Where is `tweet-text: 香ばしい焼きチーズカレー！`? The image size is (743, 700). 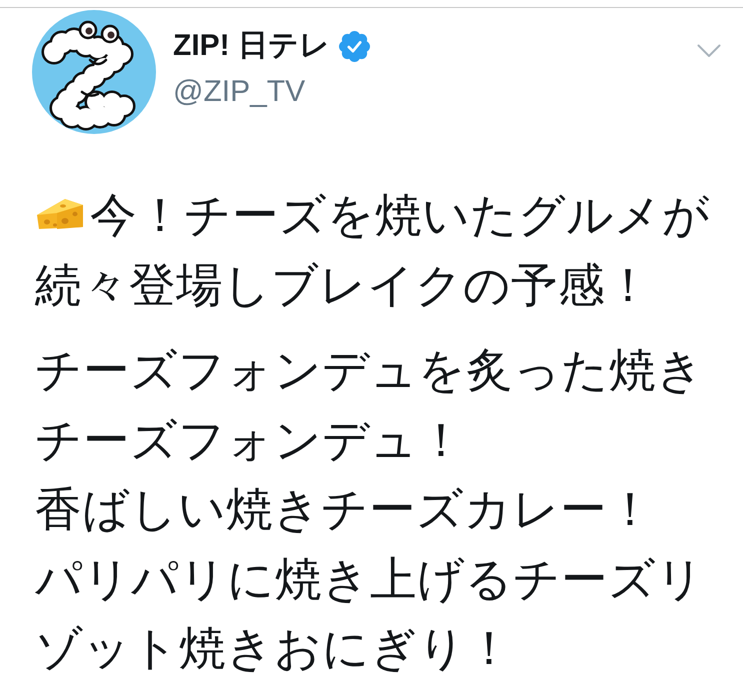 tweet-text: 香ばしい焼きチーズカレー！ is located at coordinates (344, 509).